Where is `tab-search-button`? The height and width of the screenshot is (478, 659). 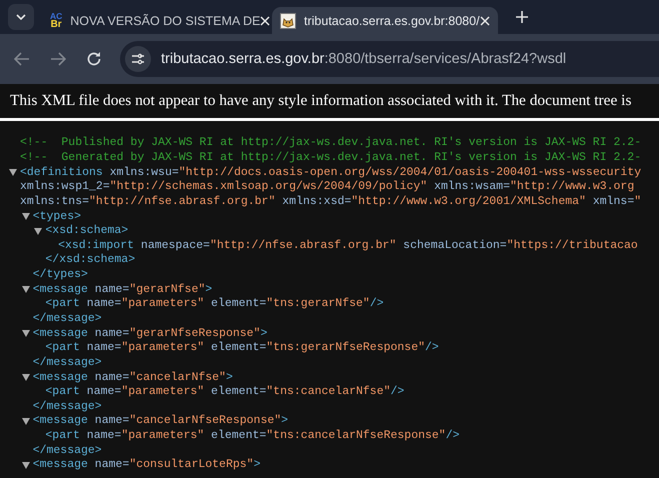
tab-search-button is located at coordinates (21, 17).